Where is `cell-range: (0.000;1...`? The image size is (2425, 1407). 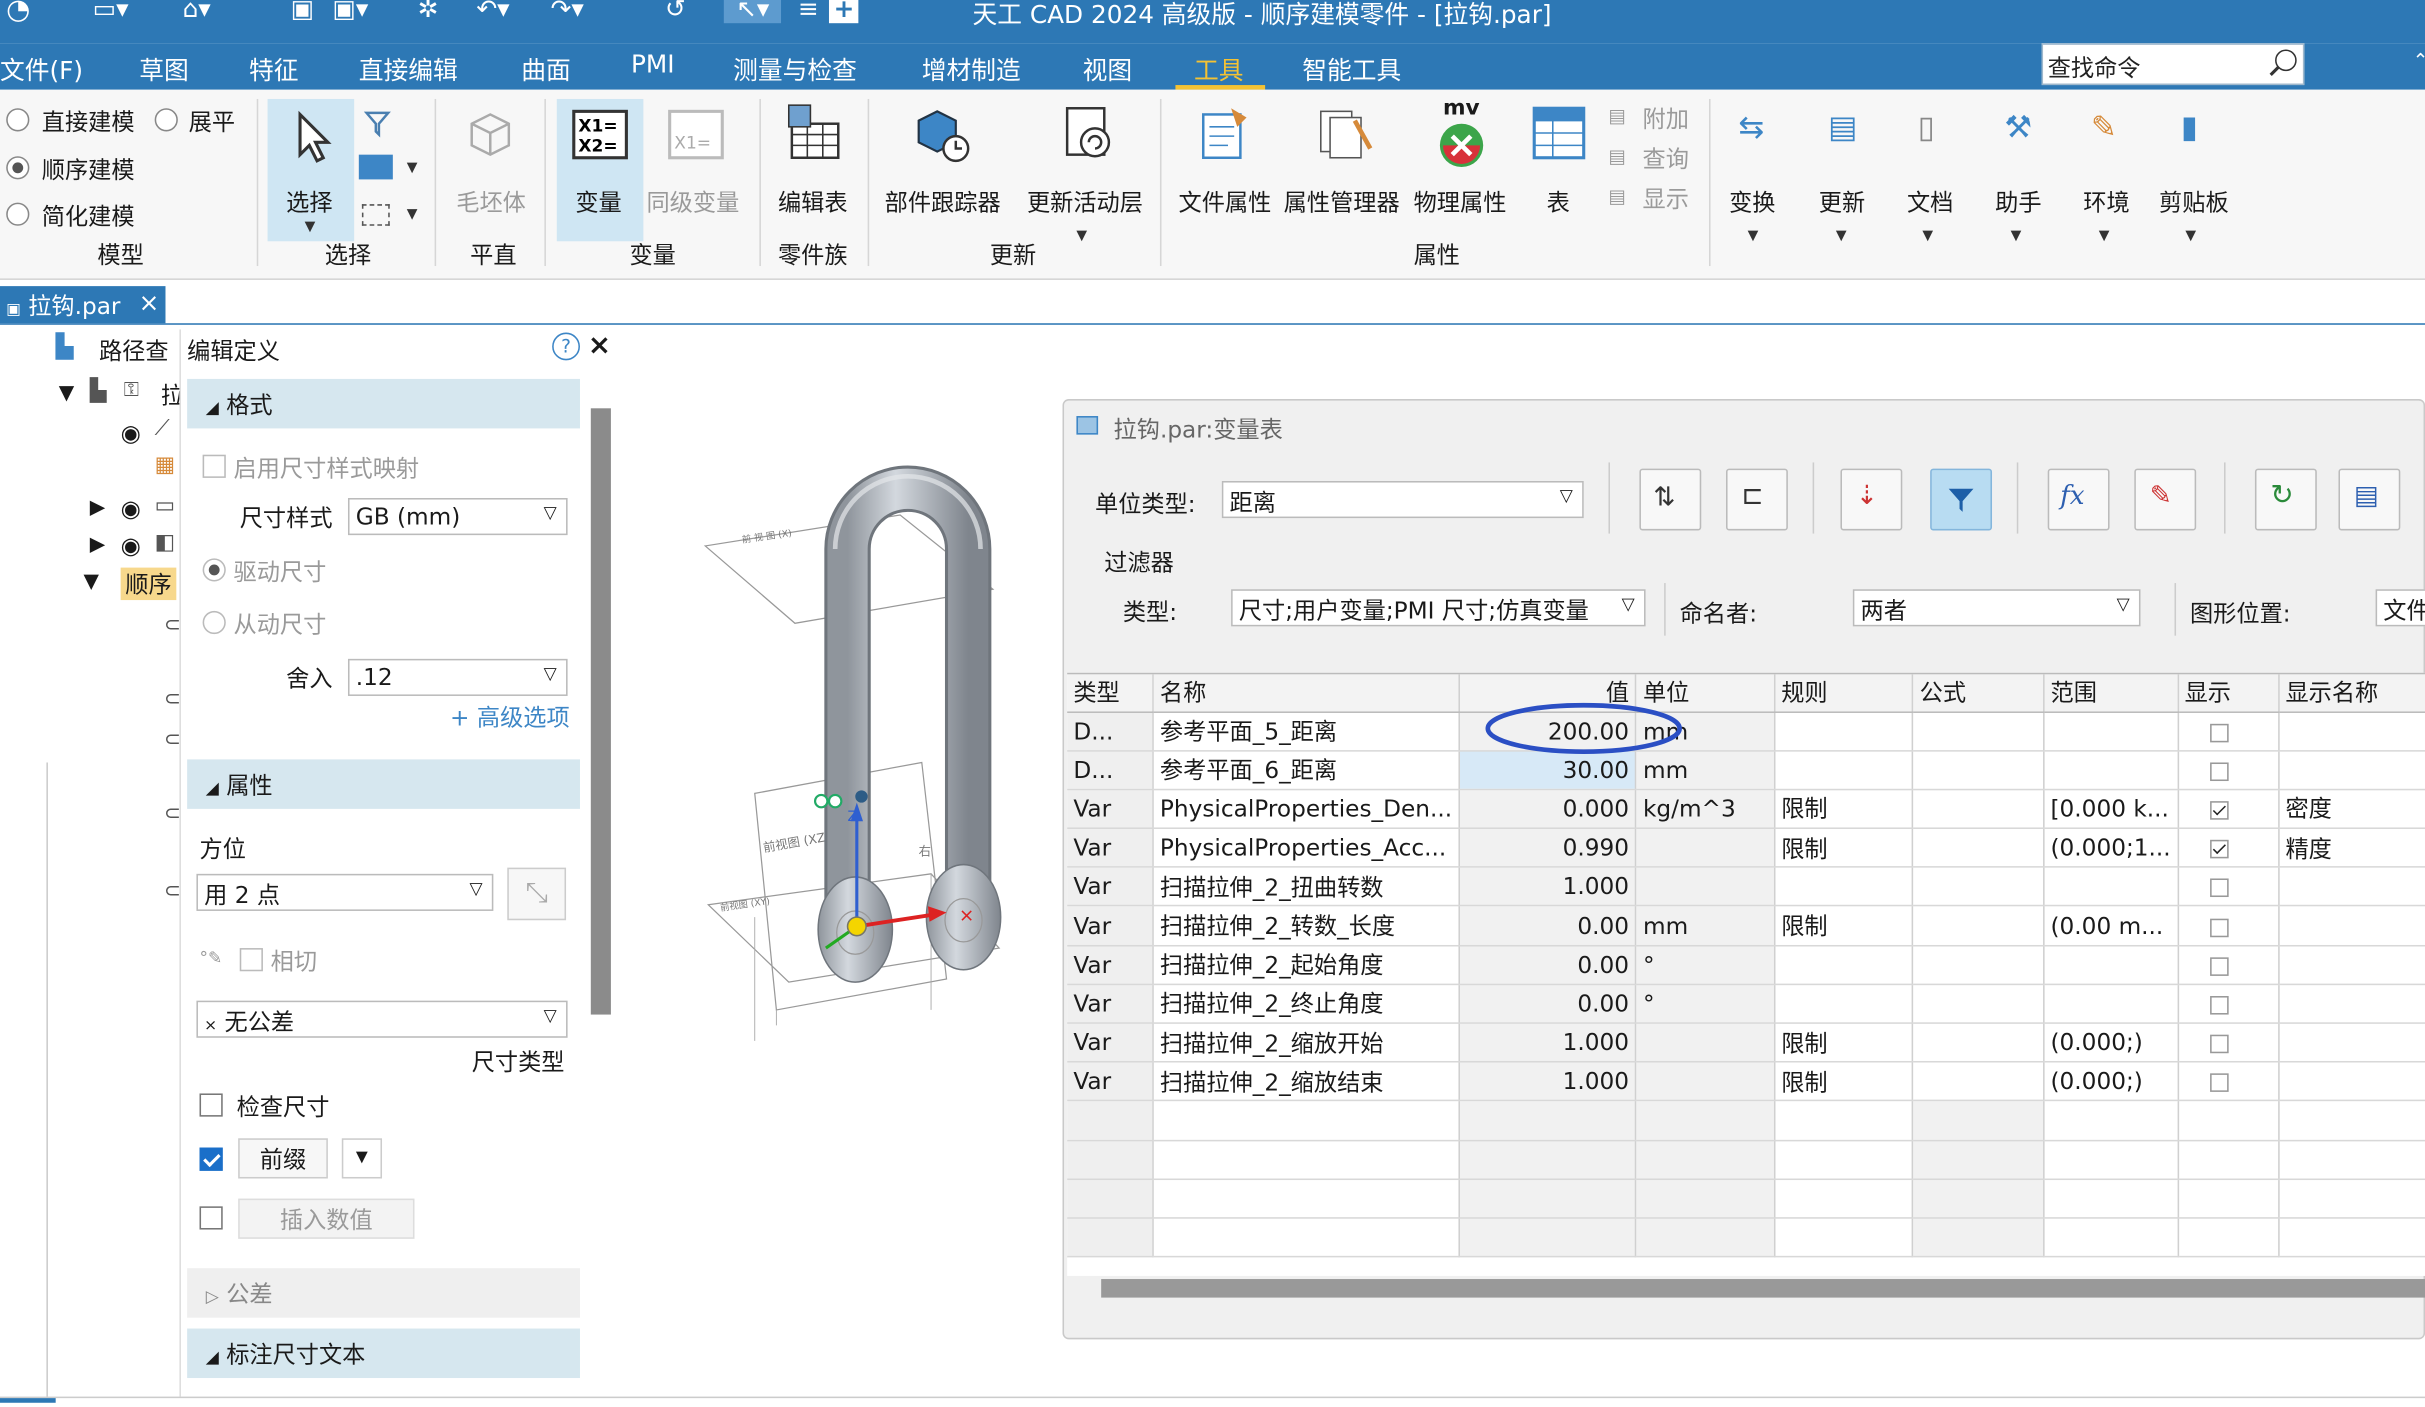
cell-range: (0.000;1... is located at coordinates (2111, 848).